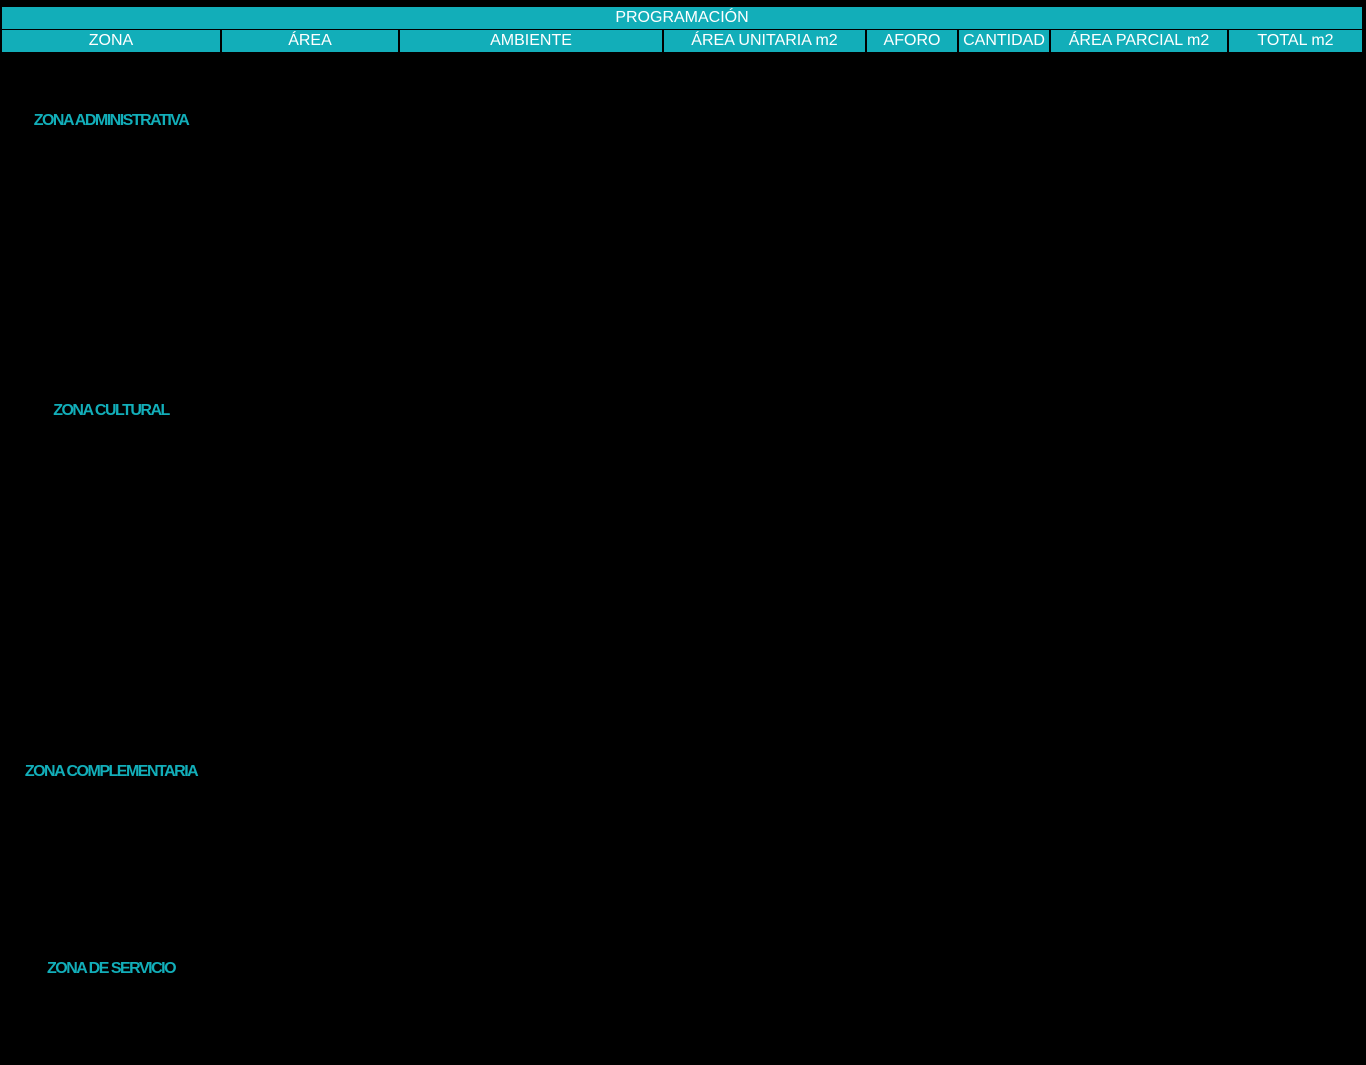  What do you see at coordinates (111, 968) in the screenshot?
I see `zone-label-servicio: ZONA DE SERVICIO` at bounding box center [111, 968].